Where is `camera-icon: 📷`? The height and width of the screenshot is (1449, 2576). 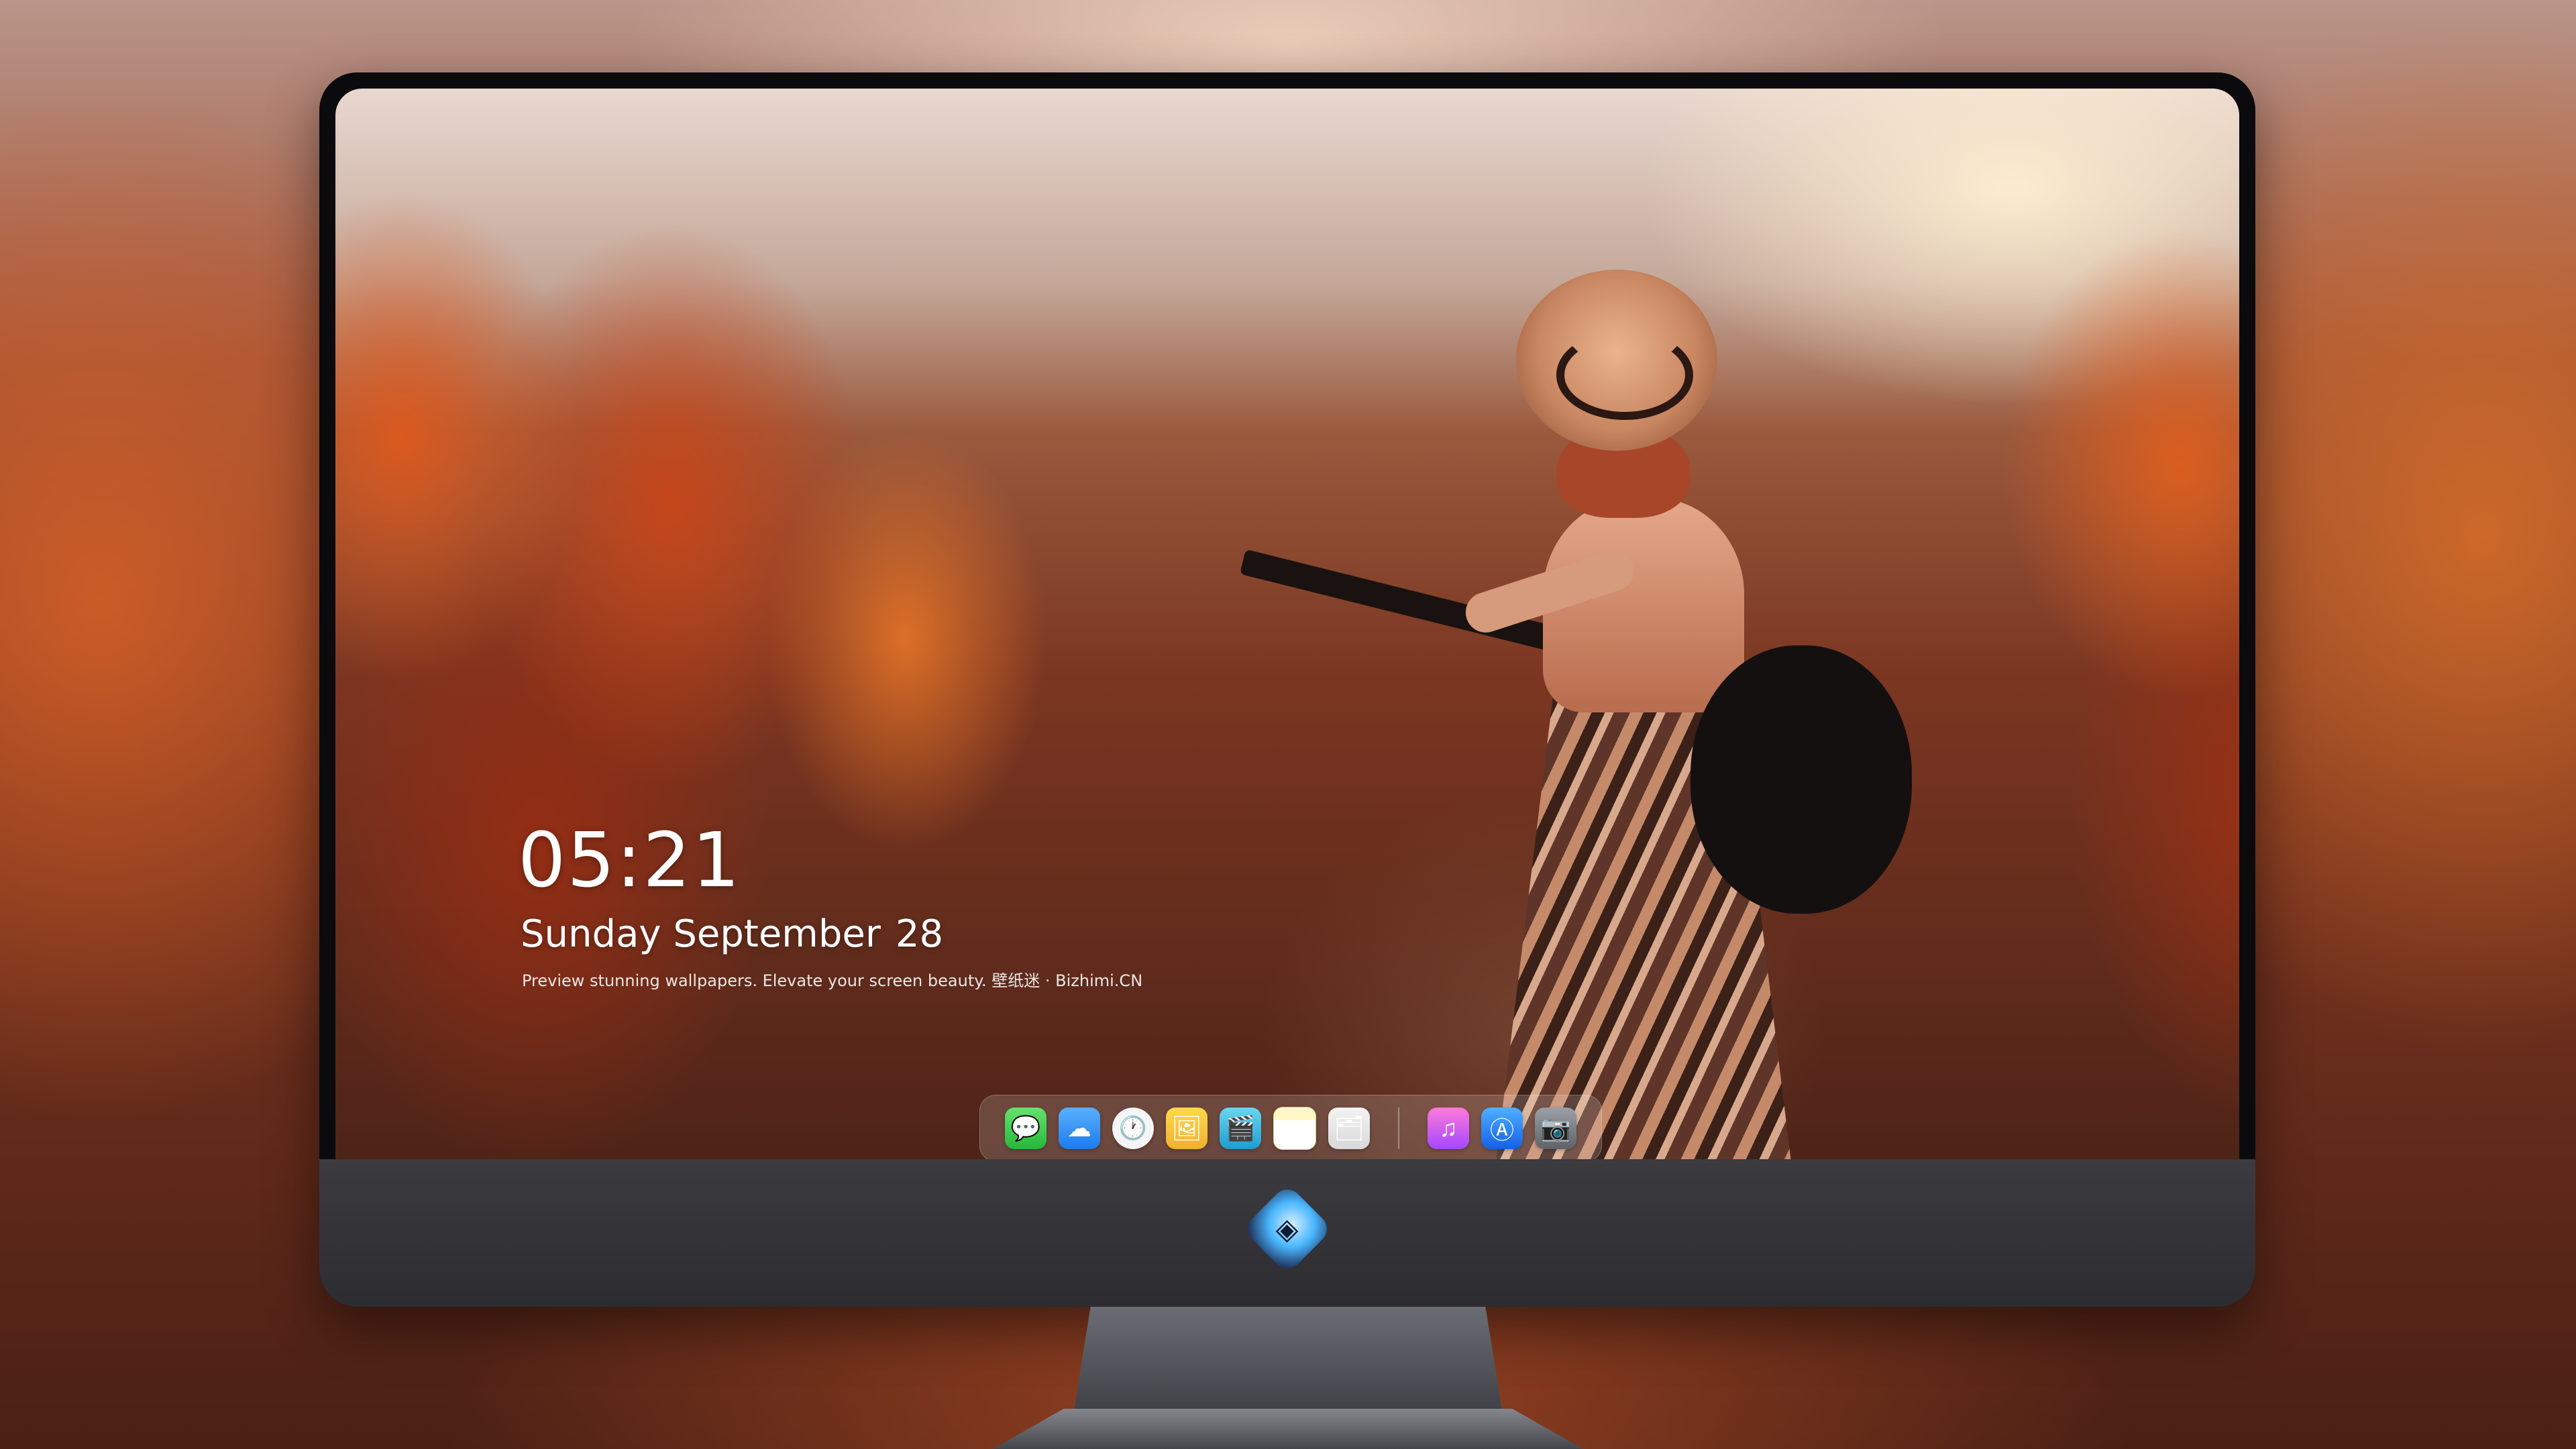
camera-icon: 📷 is located at coordinates (1555, 1128).